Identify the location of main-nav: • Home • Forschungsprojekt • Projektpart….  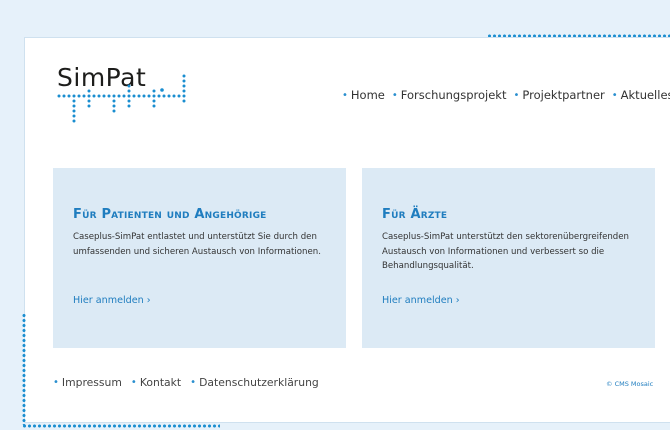
(506, 95).